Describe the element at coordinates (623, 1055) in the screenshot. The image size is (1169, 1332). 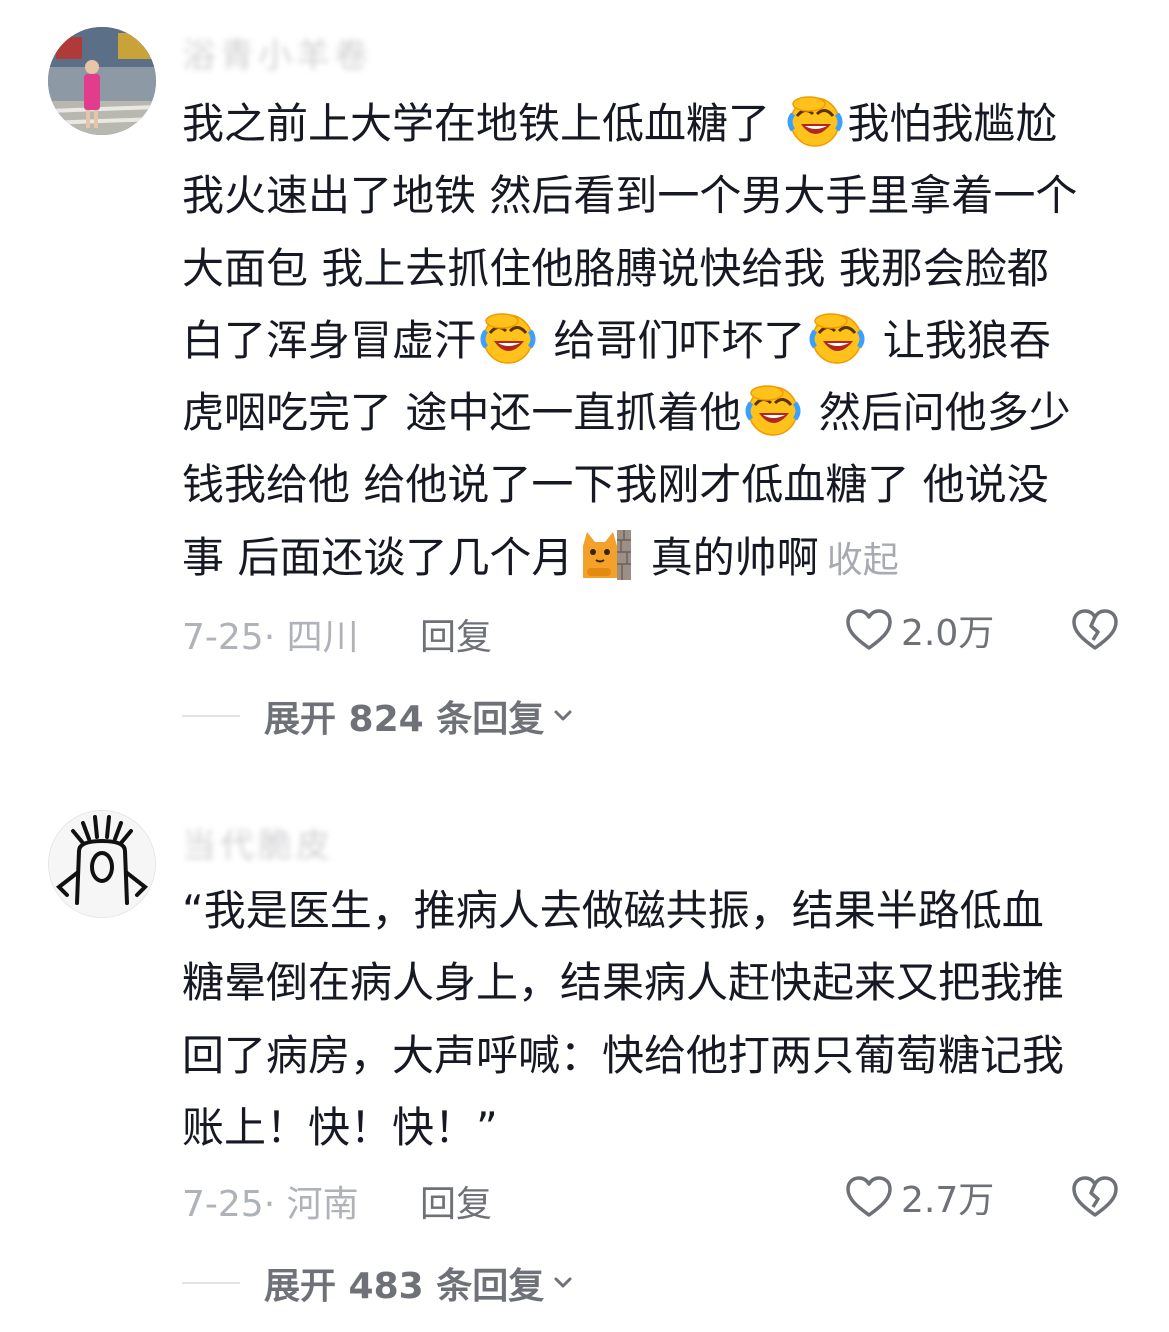
I see `comment-line: 回了病房，大声呼喊：快给他打两只葡萄糖记我` at that location.